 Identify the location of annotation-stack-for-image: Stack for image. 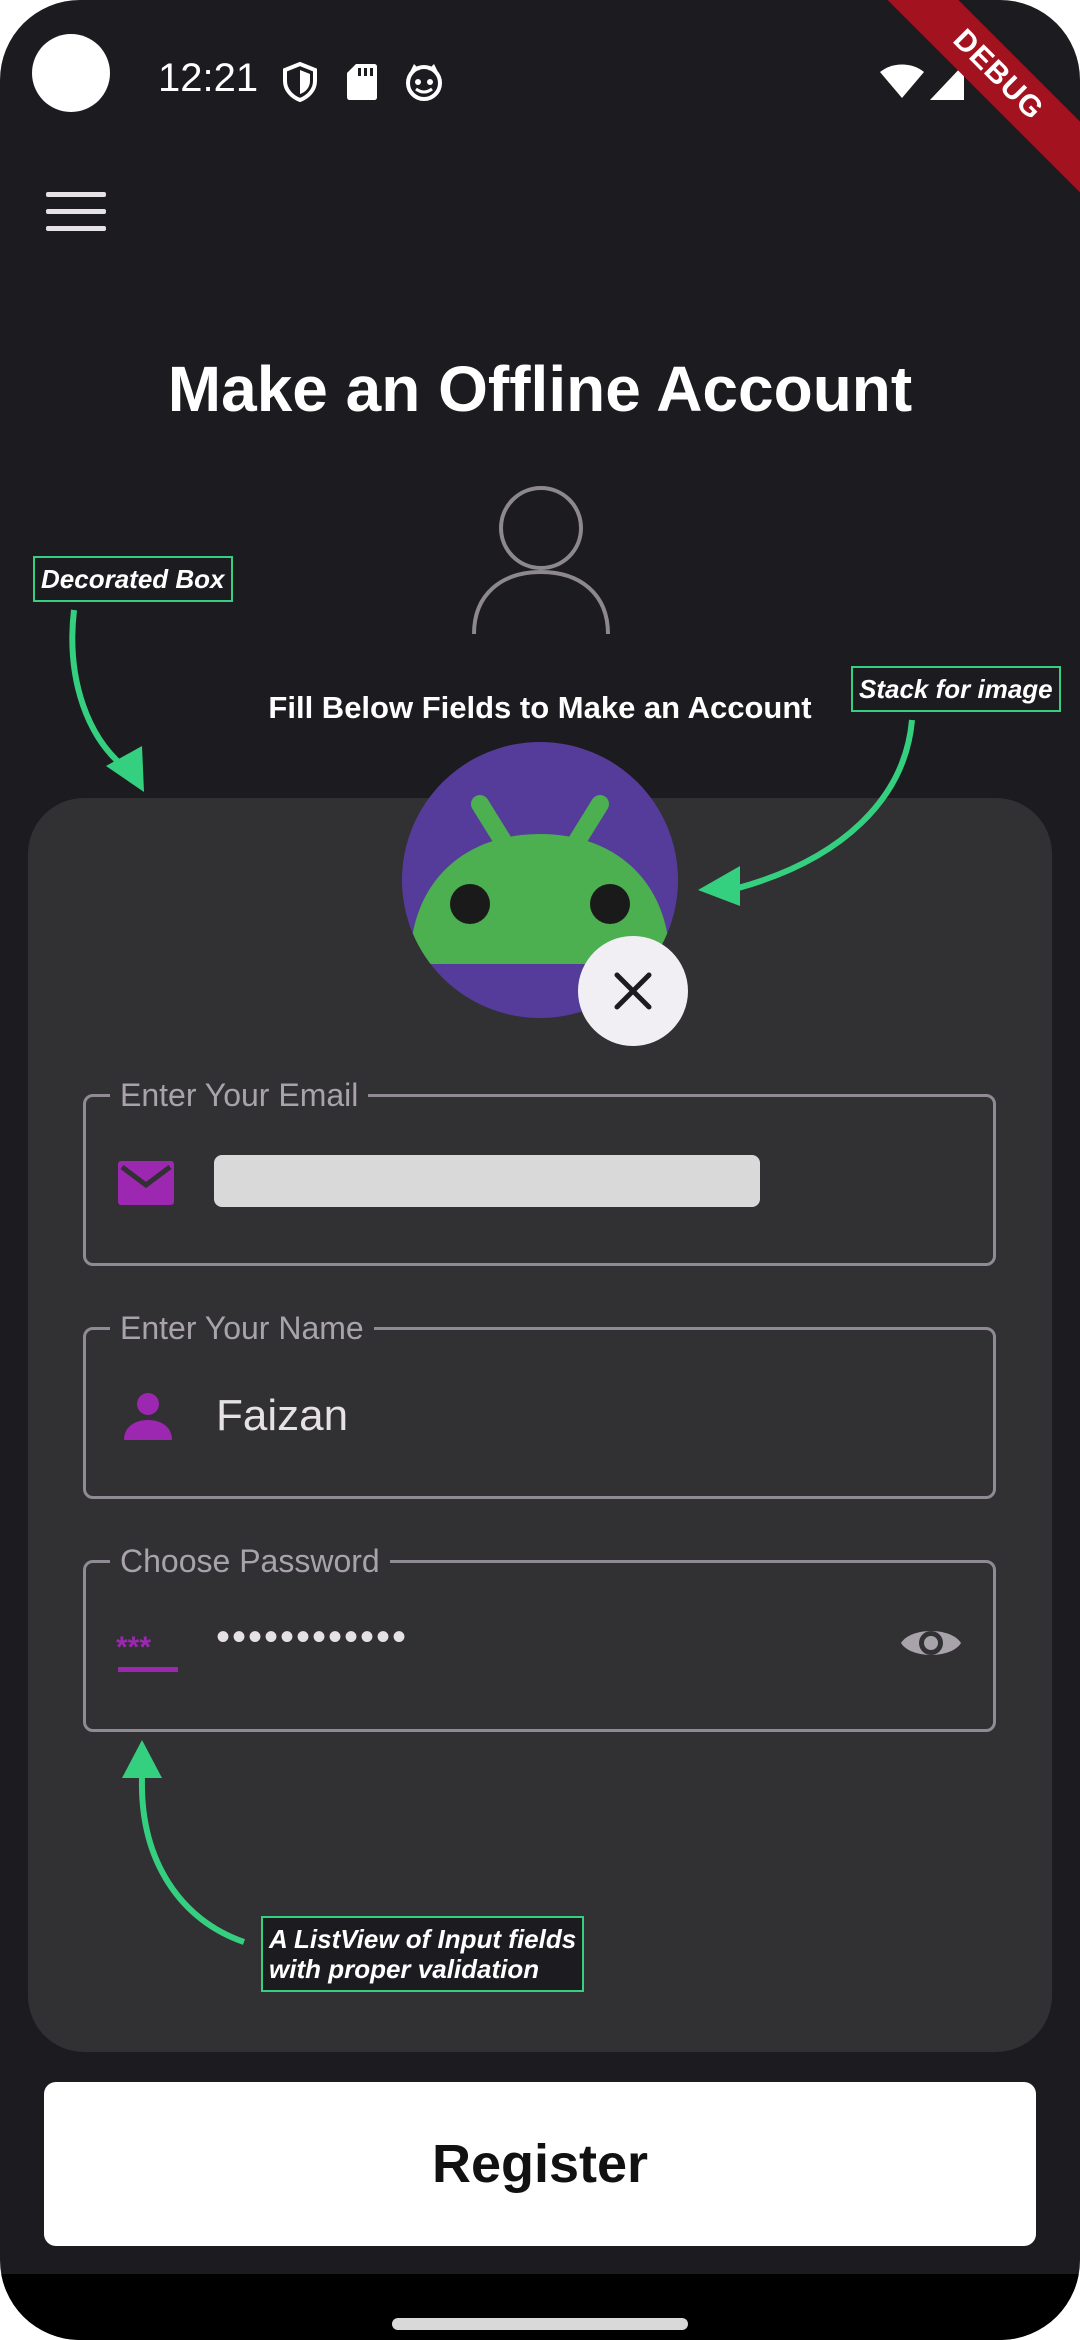
(956, 689).